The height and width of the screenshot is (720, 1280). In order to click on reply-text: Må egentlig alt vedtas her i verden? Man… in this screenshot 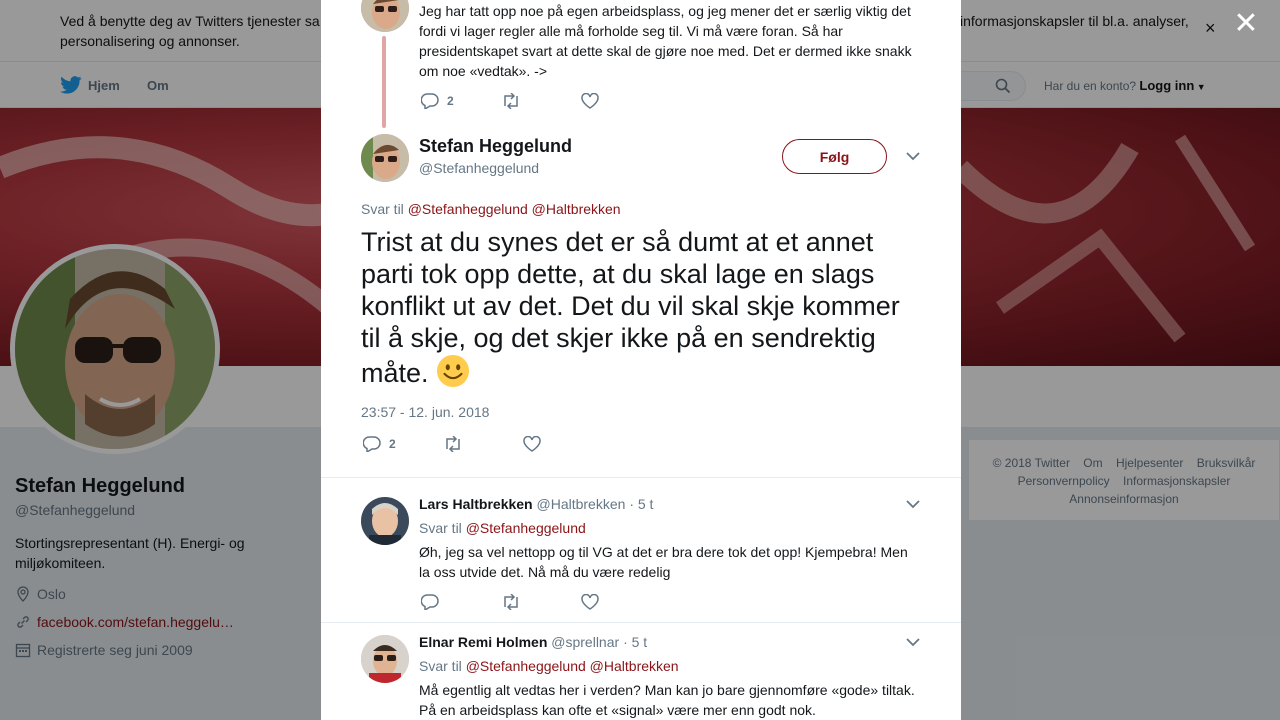, I will do `click(667, 700)`.